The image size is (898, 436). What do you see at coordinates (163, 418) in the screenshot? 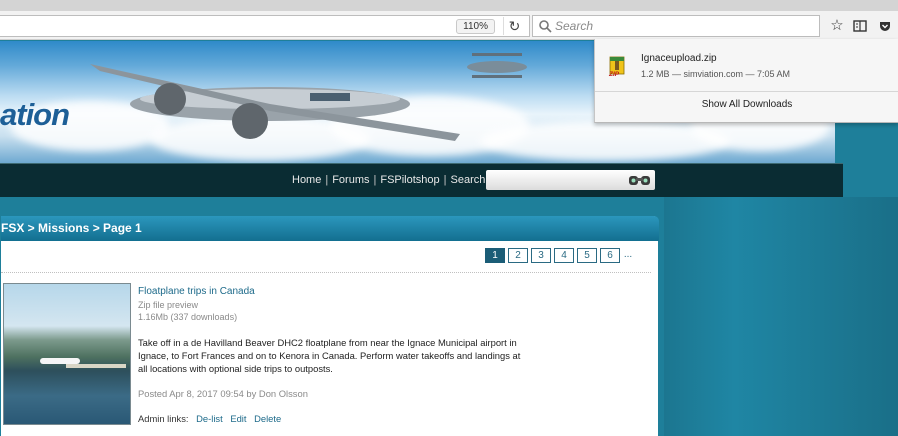
I see `admin-label: Admin links:` at bounding box center [163, 418].